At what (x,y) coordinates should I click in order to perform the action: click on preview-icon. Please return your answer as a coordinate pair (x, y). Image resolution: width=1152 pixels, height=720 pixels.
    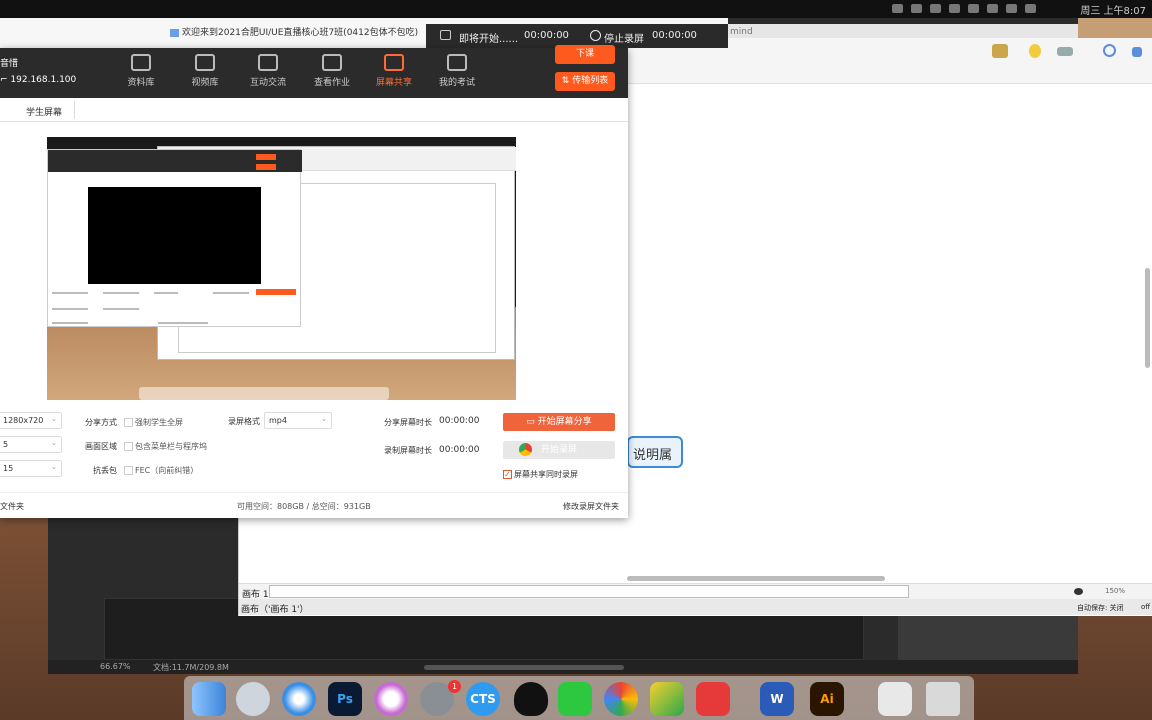
    Looking at the image, I should click on (895, 699).